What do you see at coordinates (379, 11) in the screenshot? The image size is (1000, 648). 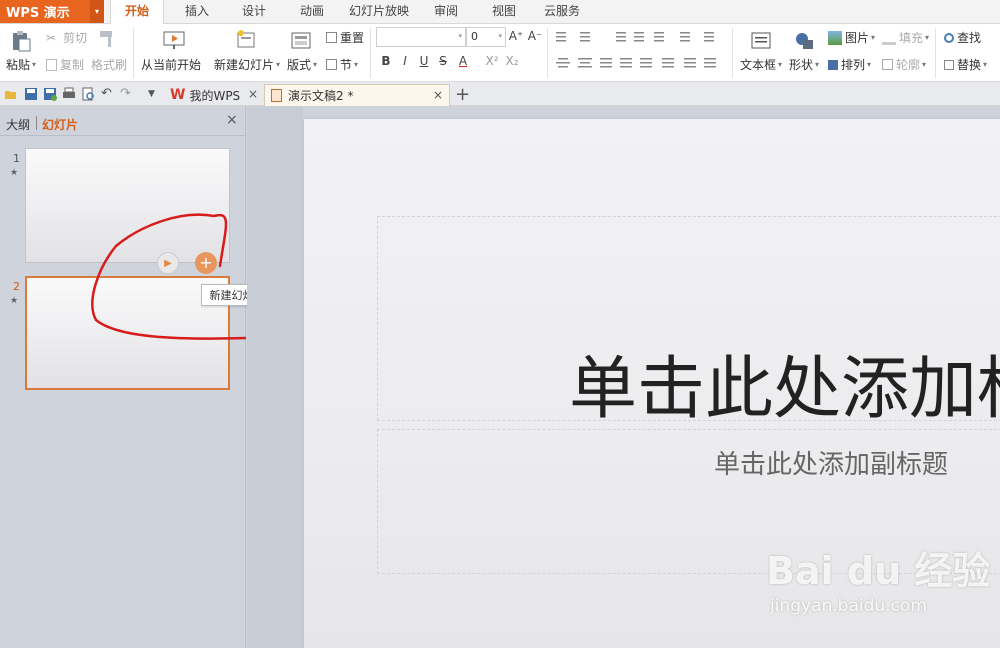 I see `tab-slideshow: 幻灯片放映` at bounding box center [379, 11].